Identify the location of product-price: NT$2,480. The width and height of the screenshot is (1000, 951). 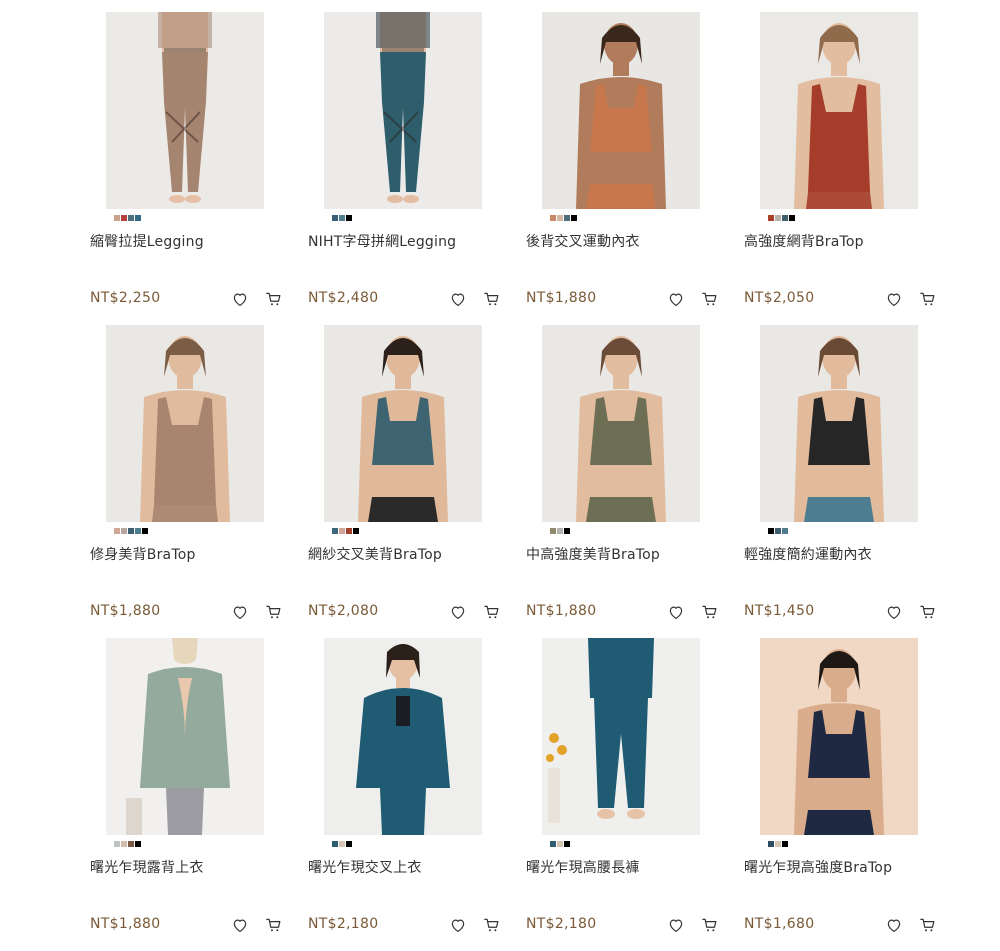
(343, 298).